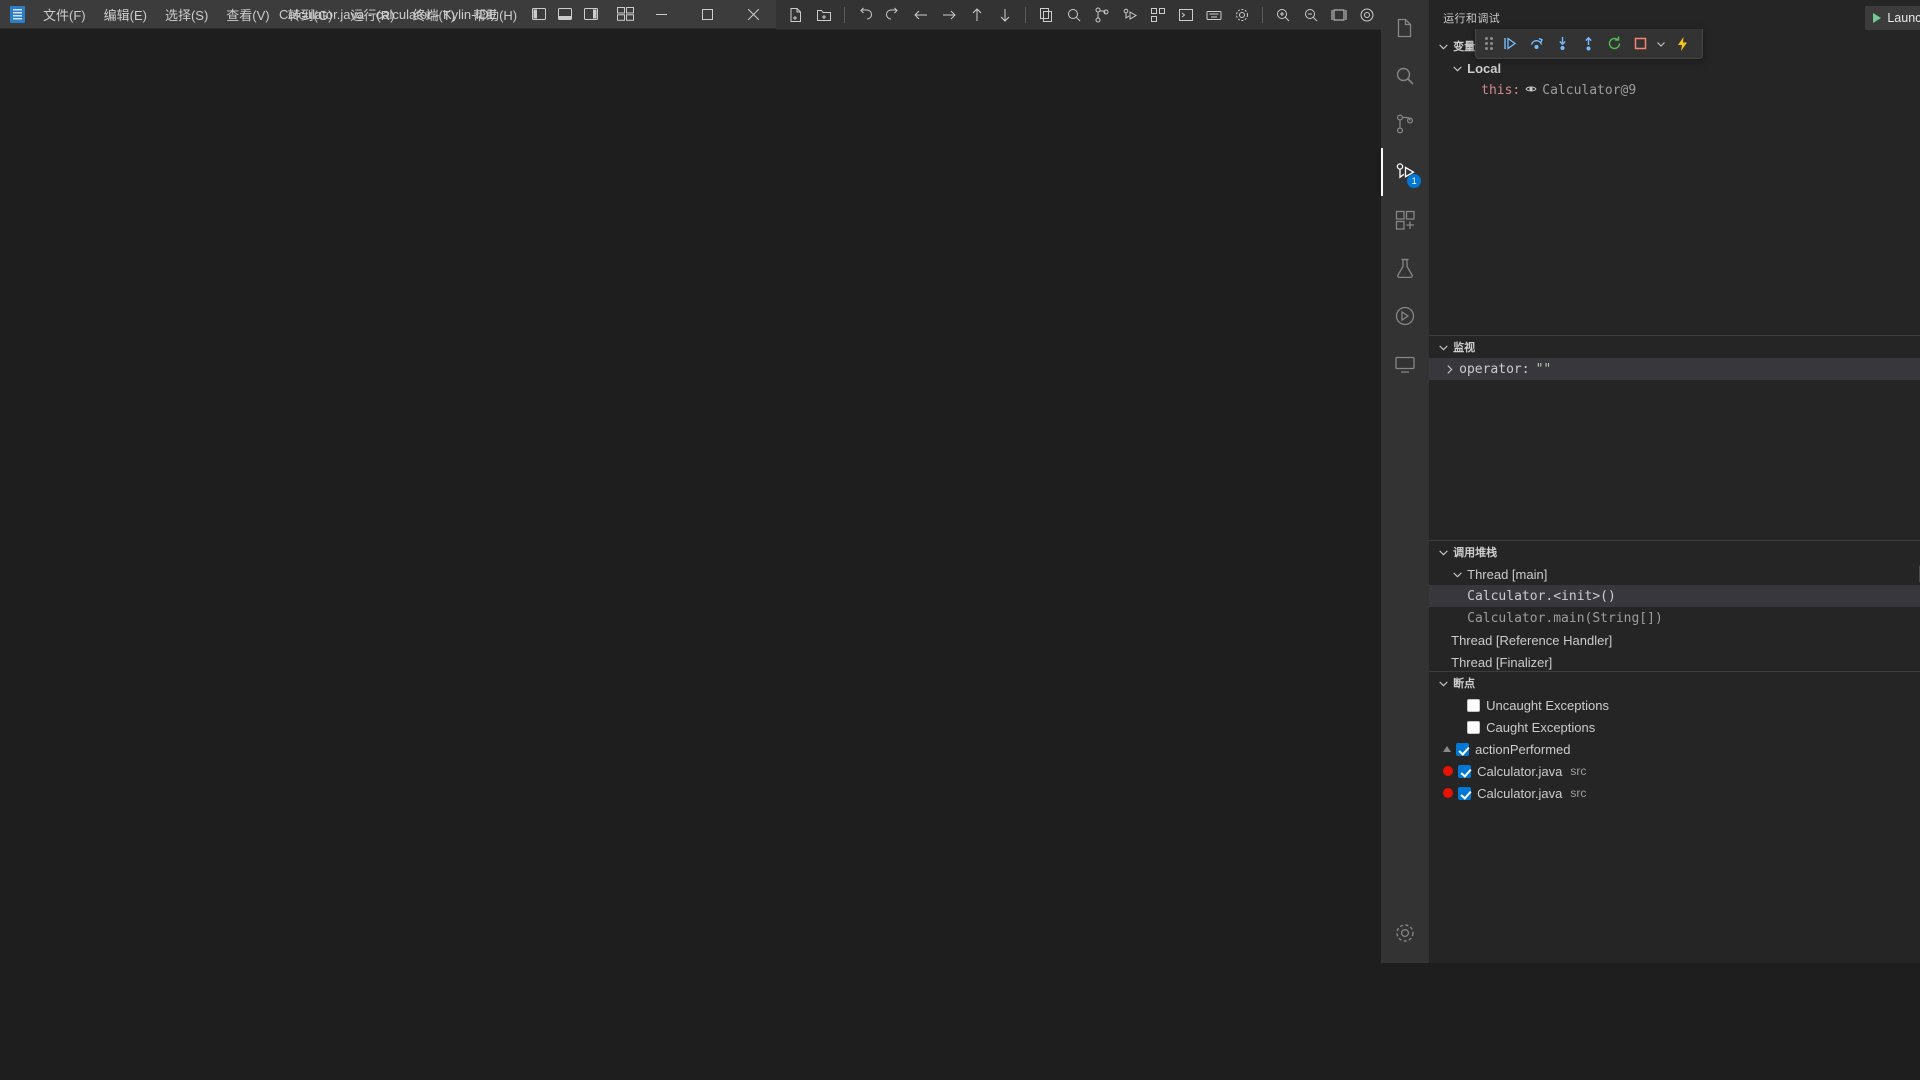 This screenshot has height=1080, width=1920. Describe the element at coordinates (591, 14) in the screenshot. I see `toggle-secondary-sidebar-icon` at that location.